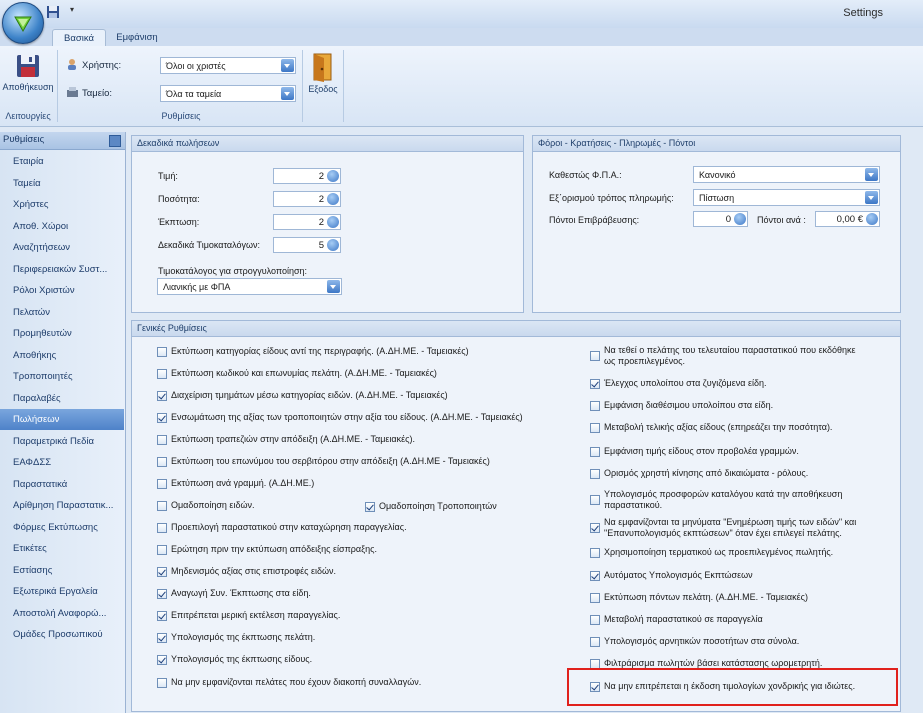 The image size is (923, 713). Describe the element at coordinates (370, 507) in the screenshot. I see `group-modifiers-checkbox` at that location.